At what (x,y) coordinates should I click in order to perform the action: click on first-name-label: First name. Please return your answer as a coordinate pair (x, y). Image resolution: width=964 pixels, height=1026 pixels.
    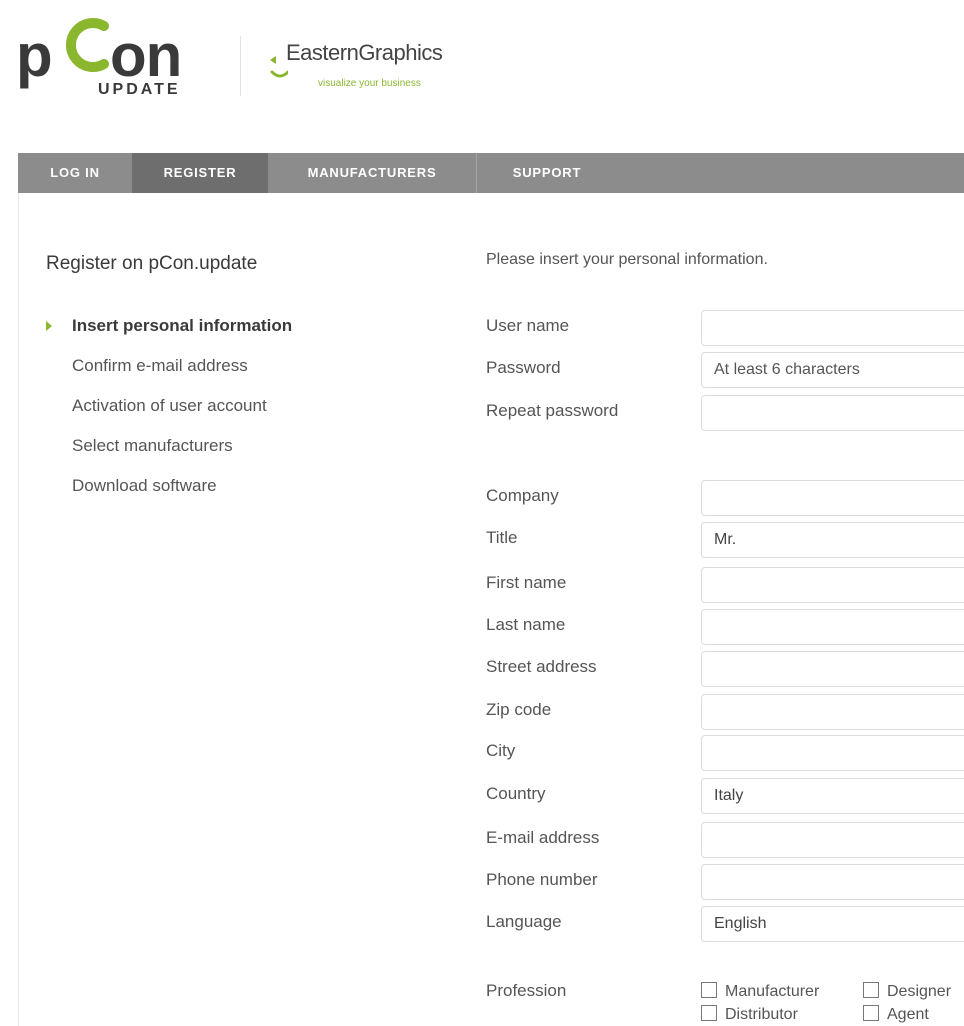
    Looking at the image, I should click on (526, 582).